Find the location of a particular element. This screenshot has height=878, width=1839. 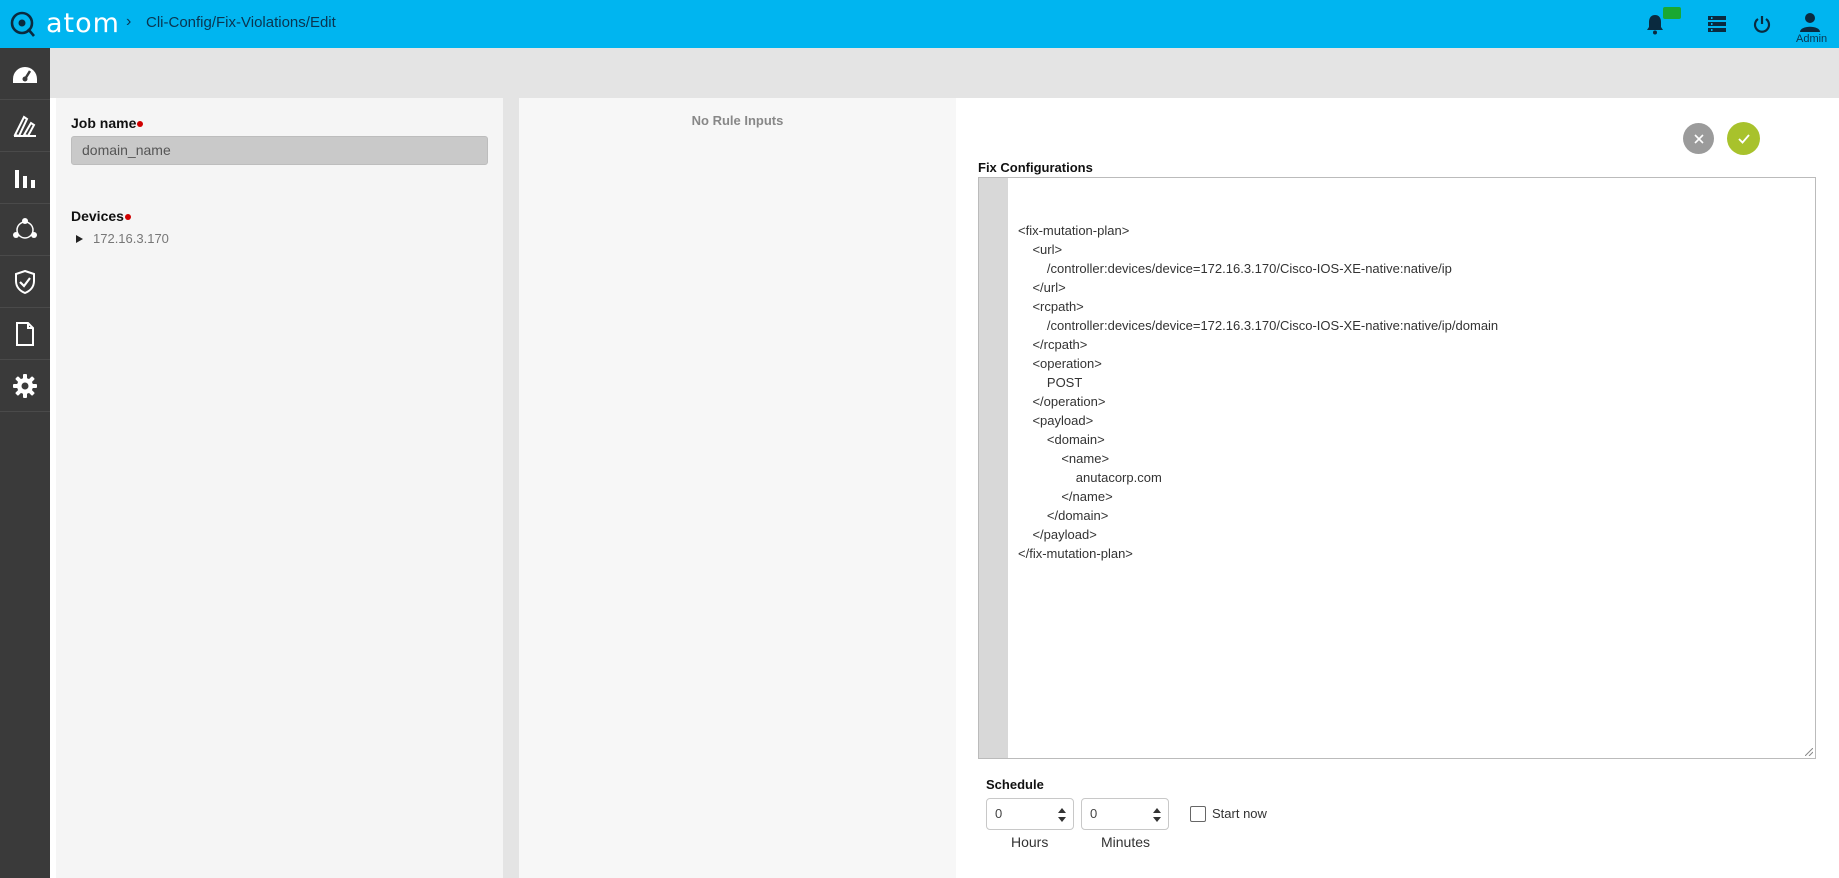

device-ip: 172.16.3.170 is located at coordinates (131, 238).